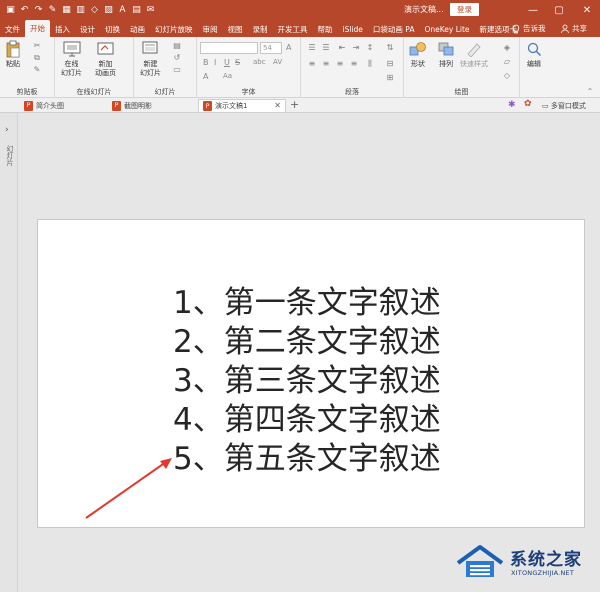 This screenshot has height=592, width=600. I want to click on watermark-url: XITONGZHIJIA.NET, so click(542, 573).